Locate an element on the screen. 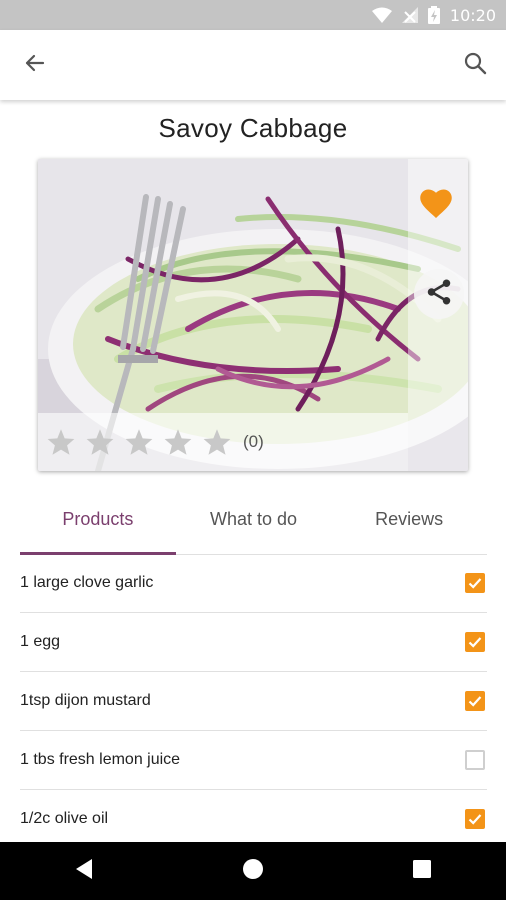 The image size is (506, 900). ingredient-label: 1/2c olive oil is located at coordinates (64, 818).